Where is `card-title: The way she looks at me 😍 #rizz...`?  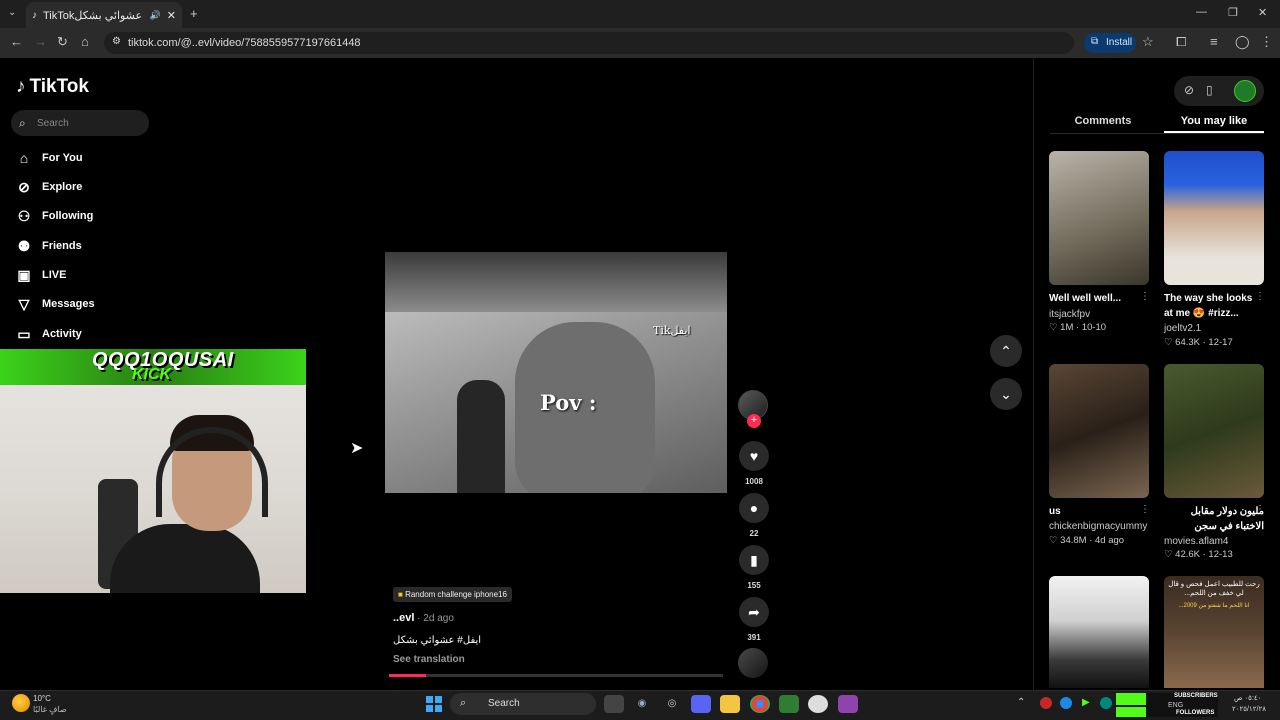
card-title: The way she looks at me 😍 #rizz... is located at coordinates (1214, 306).